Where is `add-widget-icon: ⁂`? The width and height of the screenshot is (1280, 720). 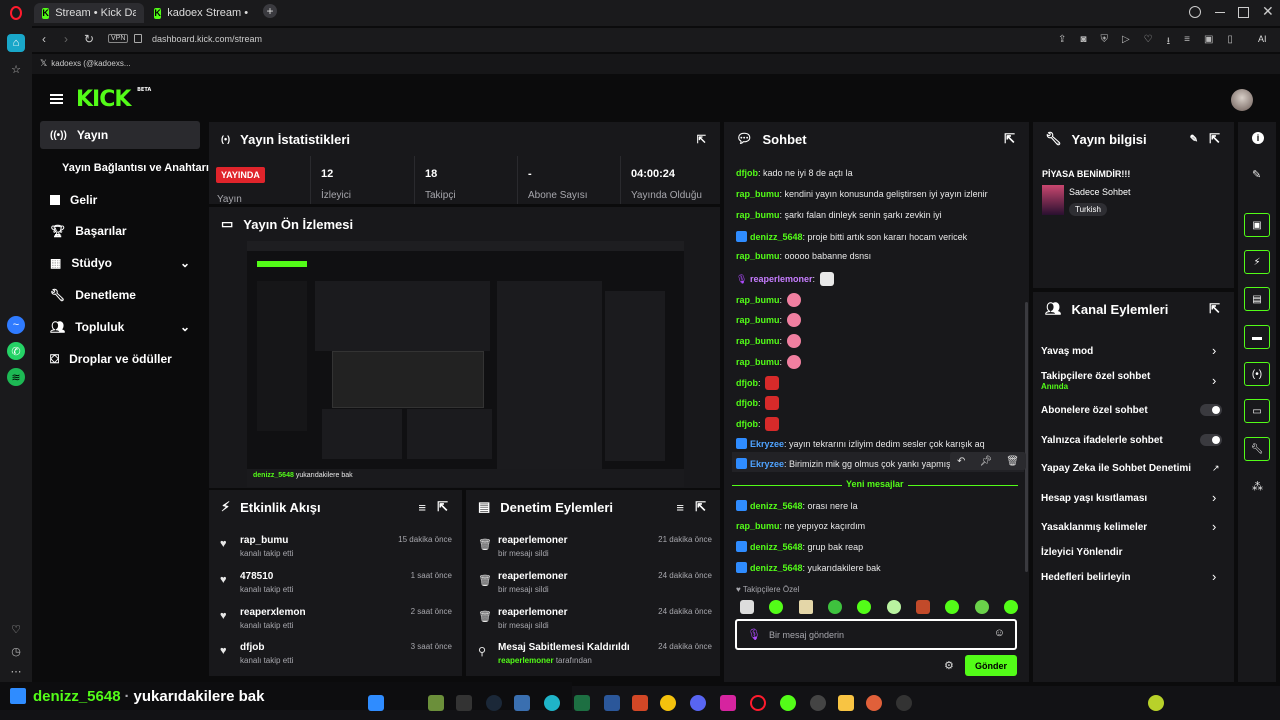 add-widget-icon: ⁂ is located at coordinates (1257, 486).